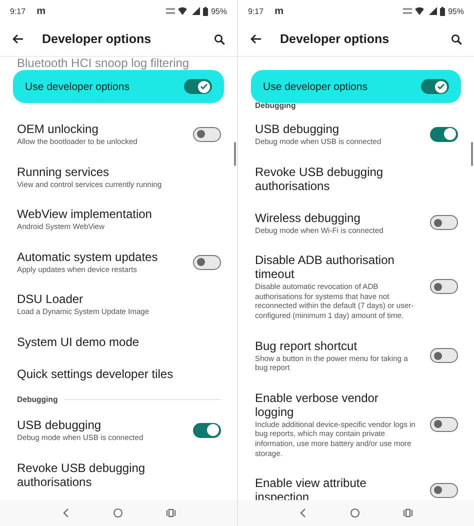 This screenshot has width=474, height=526. What do you see at coordinates (119, 214) in the screenshot?
I see `setting-title: WebView implementation` at bounding box center [119, 214].